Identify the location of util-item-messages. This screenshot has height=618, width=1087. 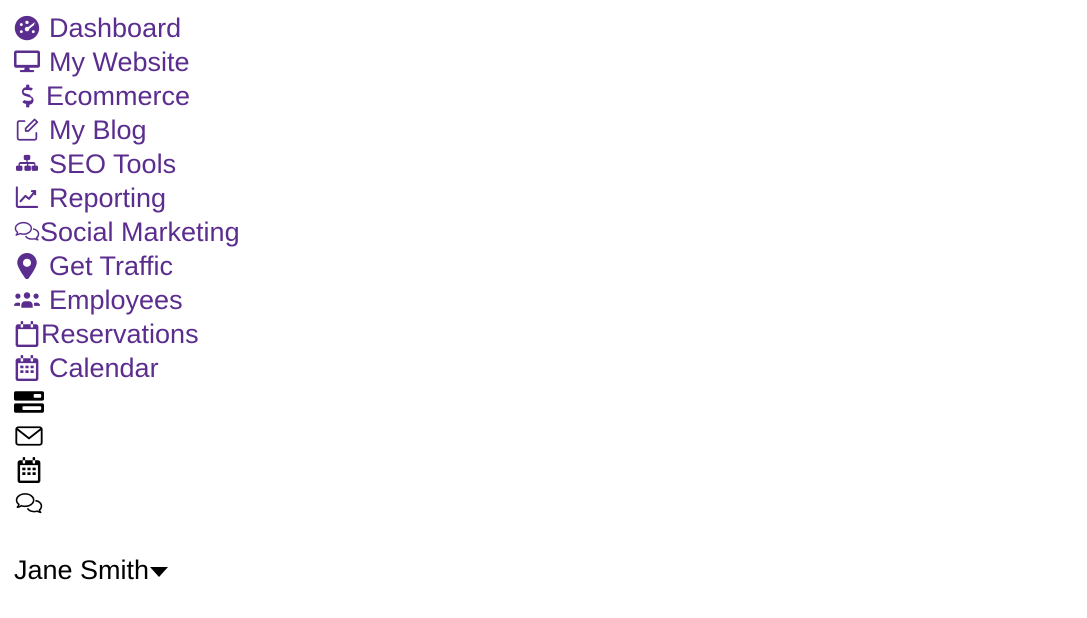
(29, 436).